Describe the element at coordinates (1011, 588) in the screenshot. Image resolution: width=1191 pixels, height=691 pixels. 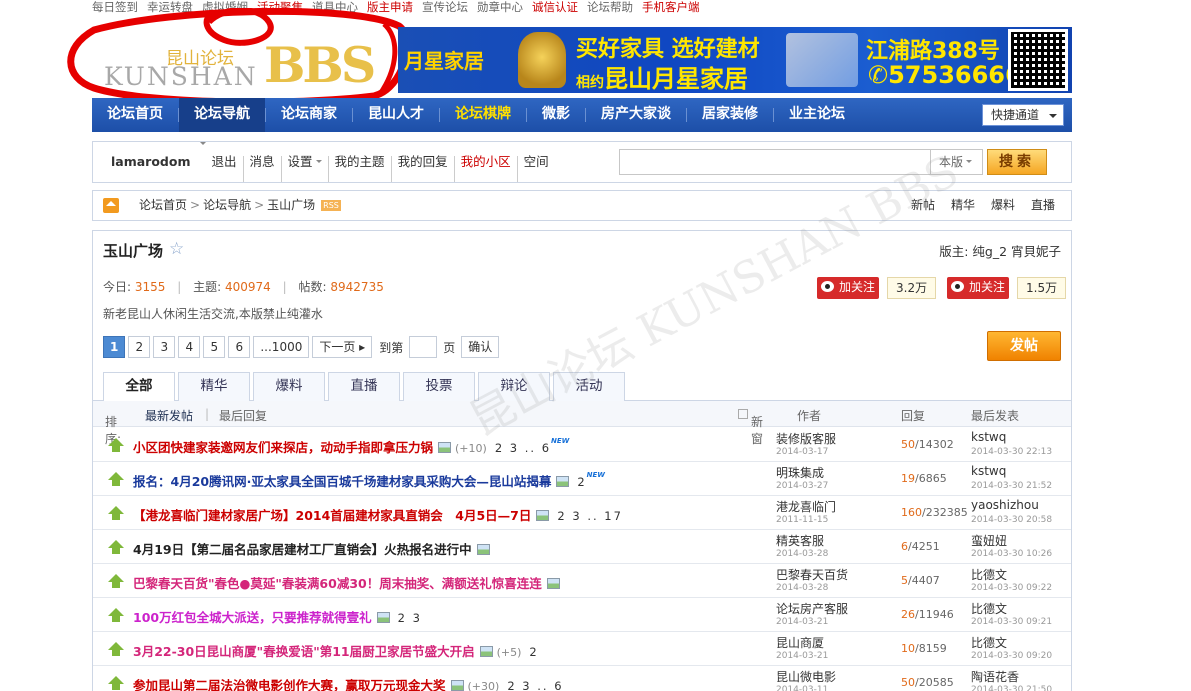
I see `last-post-date: 2014-03-30 09:22` at that location.